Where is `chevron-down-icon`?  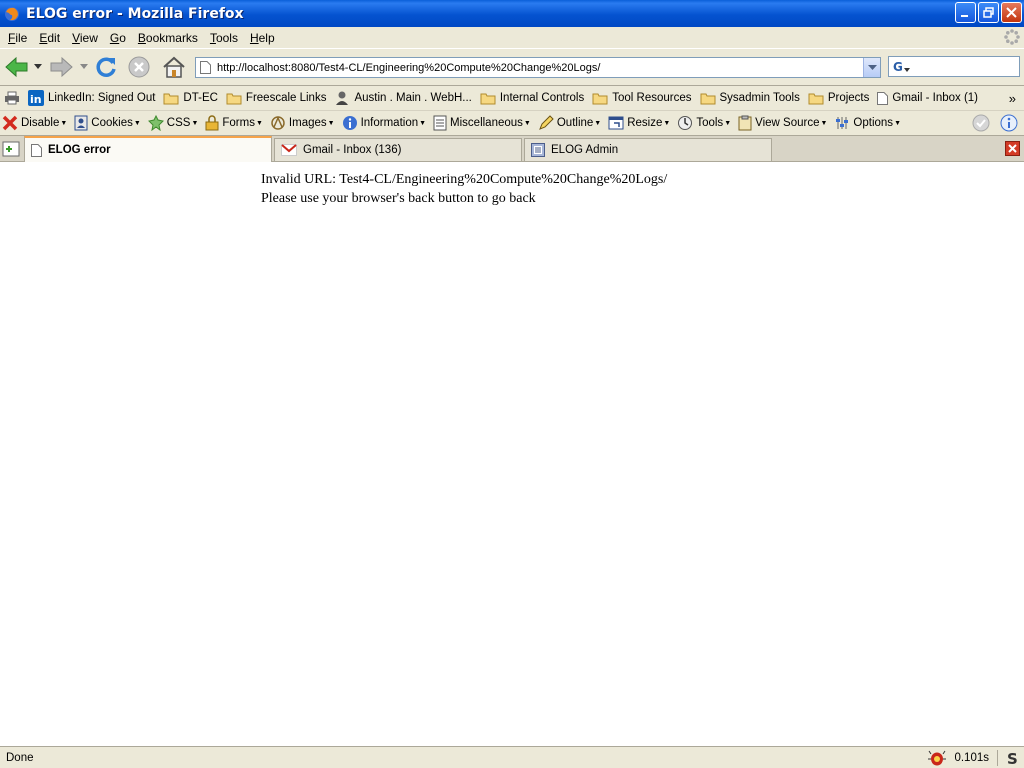 chevron-down-icon is located at coordinates (872, 67).